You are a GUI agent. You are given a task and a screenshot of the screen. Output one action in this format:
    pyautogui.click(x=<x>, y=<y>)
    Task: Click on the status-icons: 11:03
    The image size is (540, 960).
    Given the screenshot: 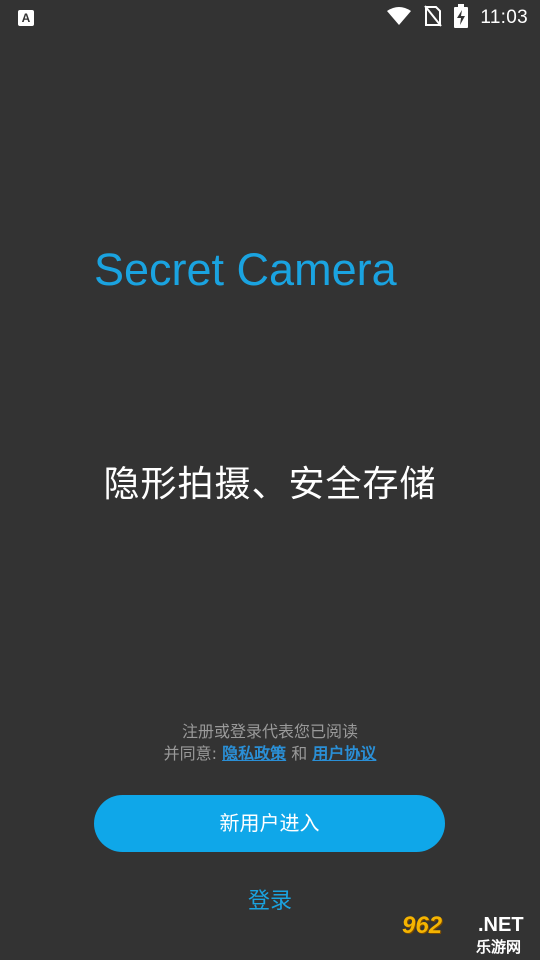 What is the action you would take?
    pyautogui.click(x=457, y=18)
    